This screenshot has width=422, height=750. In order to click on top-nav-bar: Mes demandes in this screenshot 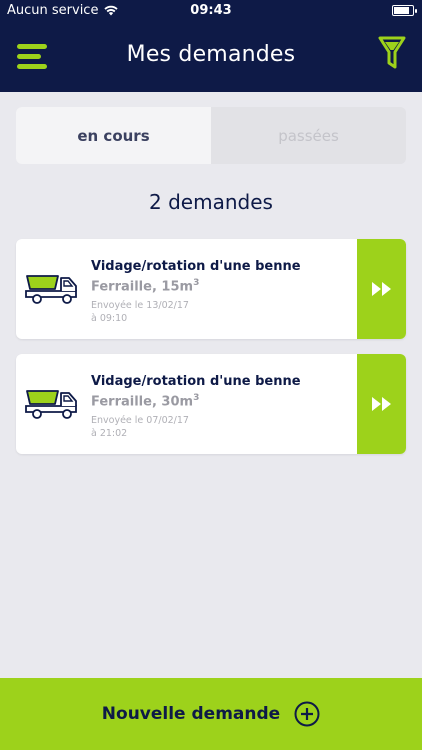, I will do `click(211, 57)`.